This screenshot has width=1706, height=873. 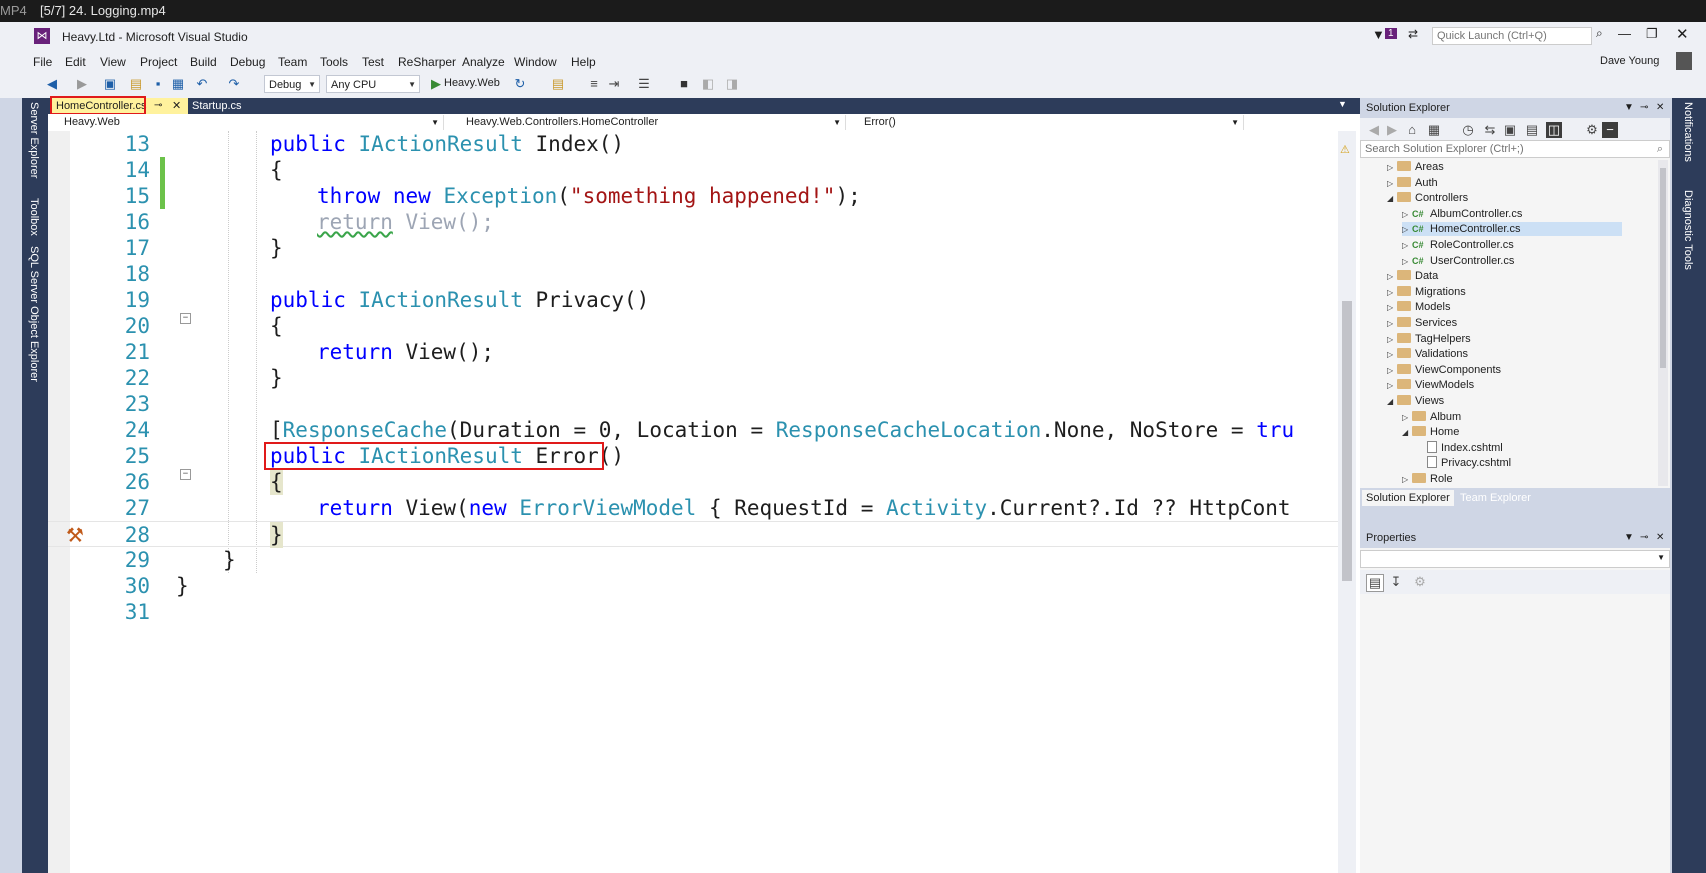 What do you see at coordinates (1342, 104) in the screenshot?
I see `tab-list-chevron-icon: ▼` at bounding box center [1342, 104].